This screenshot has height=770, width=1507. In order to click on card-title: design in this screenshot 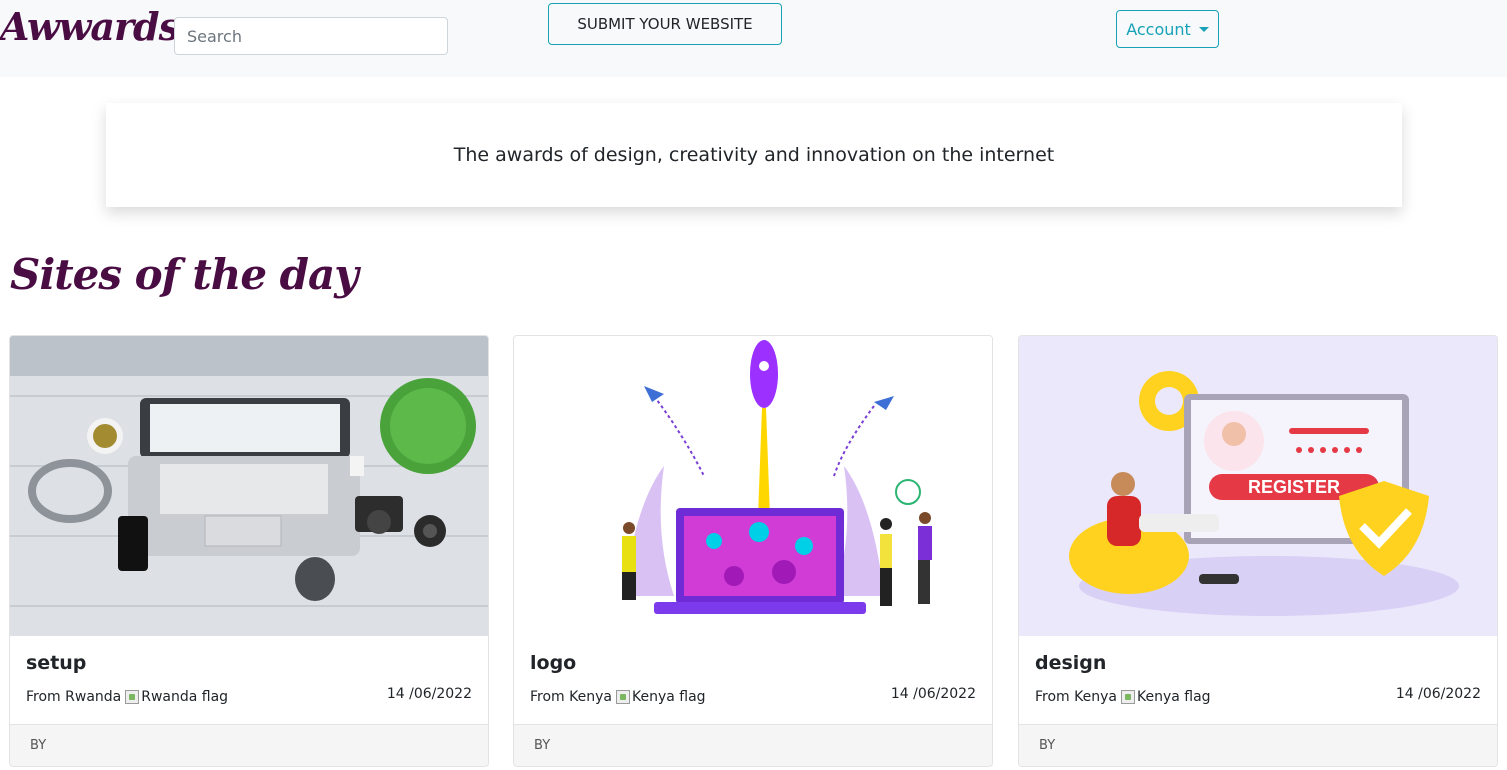, I will do `click(1070, 663)`.